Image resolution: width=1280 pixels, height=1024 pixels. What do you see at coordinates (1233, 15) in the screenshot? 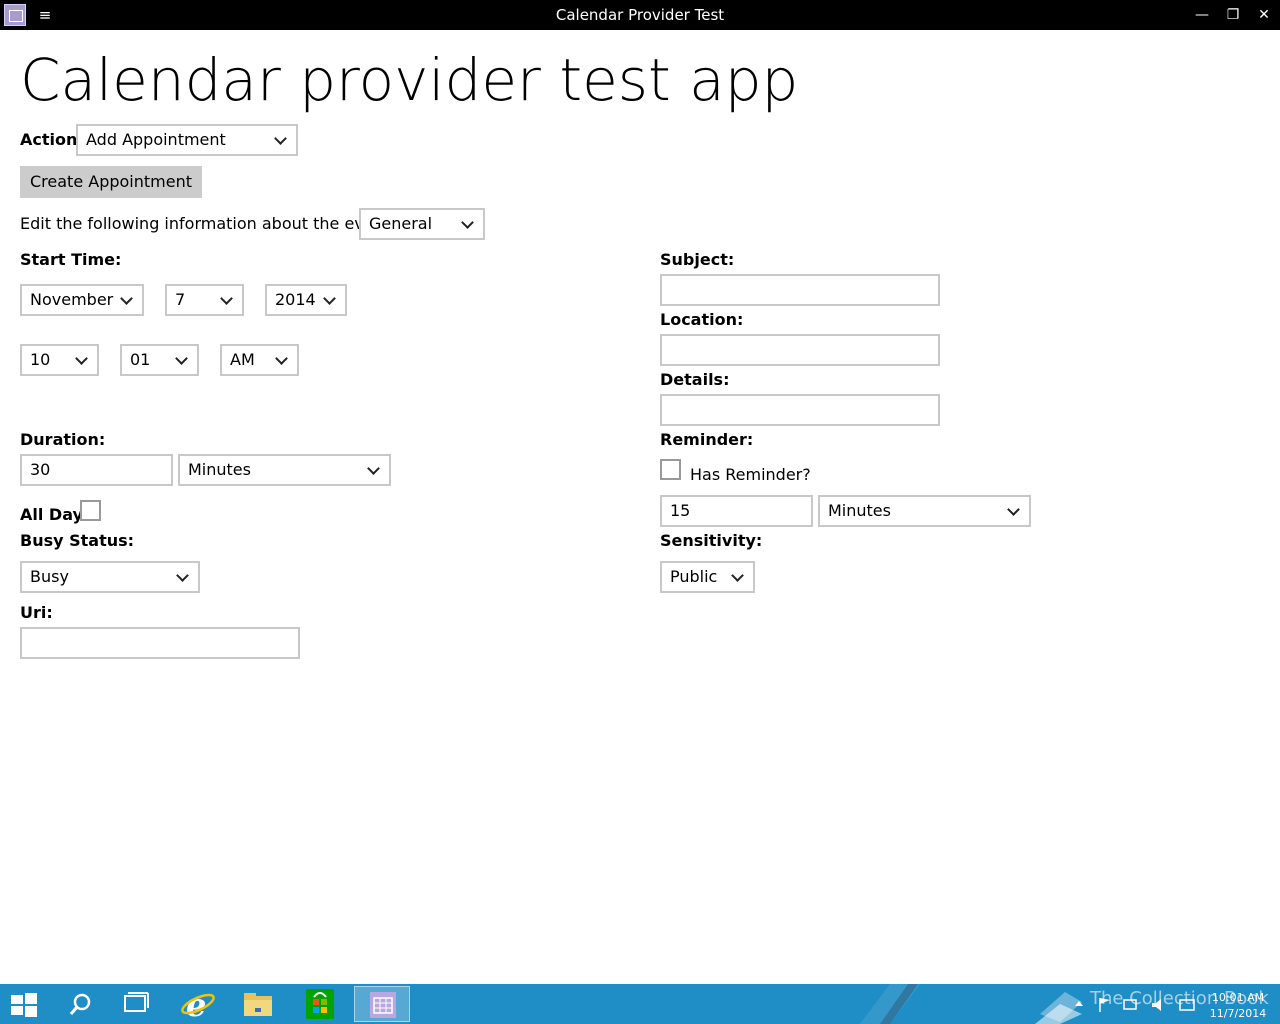
I see `maximize-button: ❐` at bounding box center [1233, 15].